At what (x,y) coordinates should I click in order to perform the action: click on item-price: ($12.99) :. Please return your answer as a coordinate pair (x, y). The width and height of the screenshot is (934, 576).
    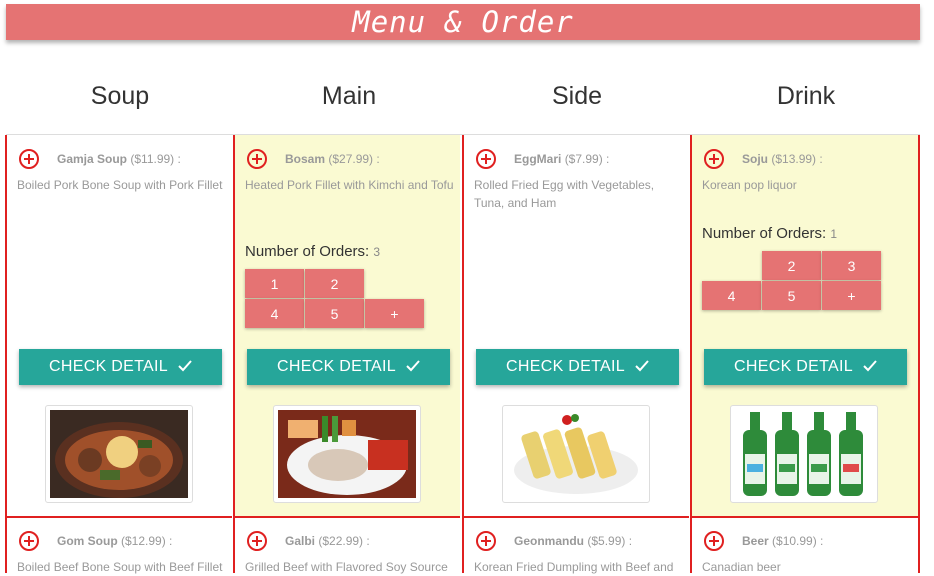
    Looking at the image, I should click on (147, 541).